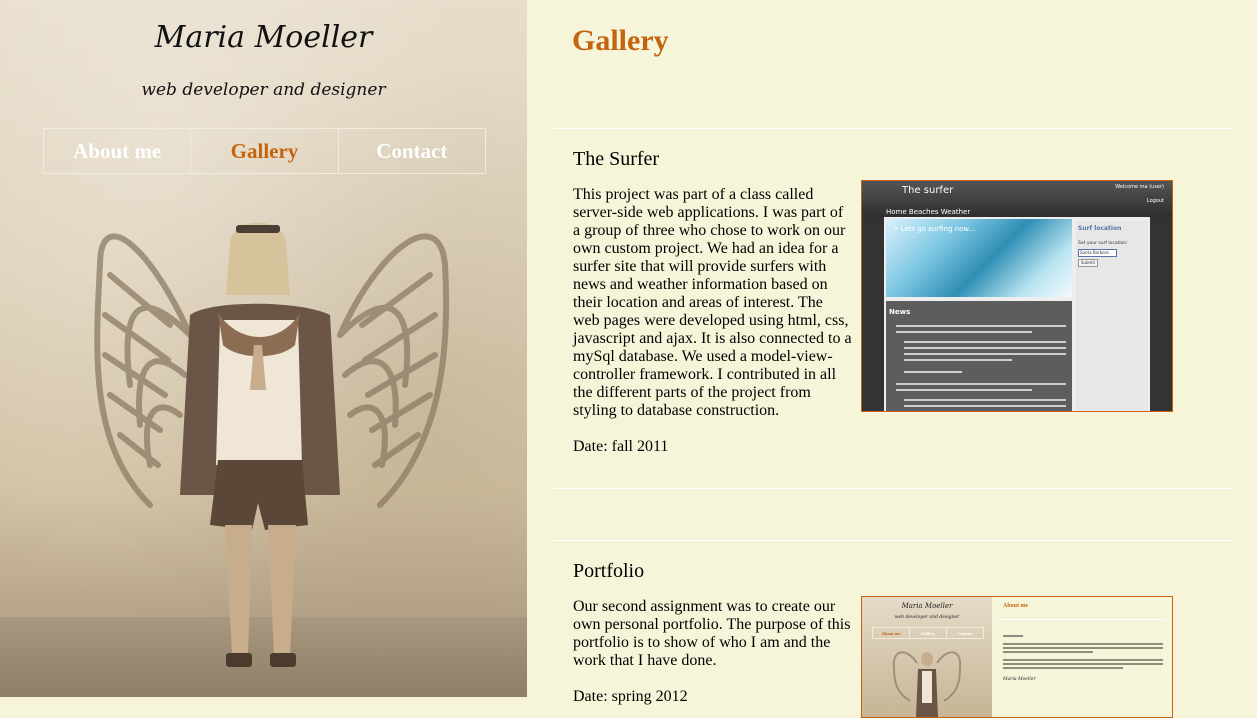 The width and height of the screenshot is (1257, 718). I want to click on thumb-divider, so click(1082, 619).